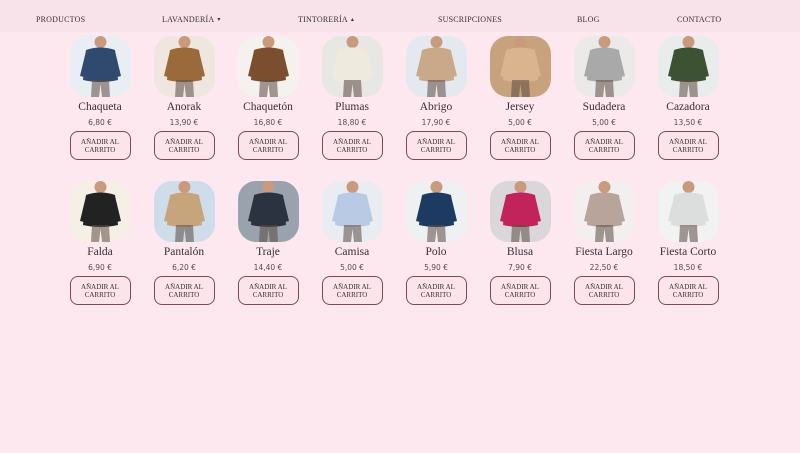 The width and height of the screenshot is (800, 453). I want to click on product-price: 13,90 €, so click(184, 122).